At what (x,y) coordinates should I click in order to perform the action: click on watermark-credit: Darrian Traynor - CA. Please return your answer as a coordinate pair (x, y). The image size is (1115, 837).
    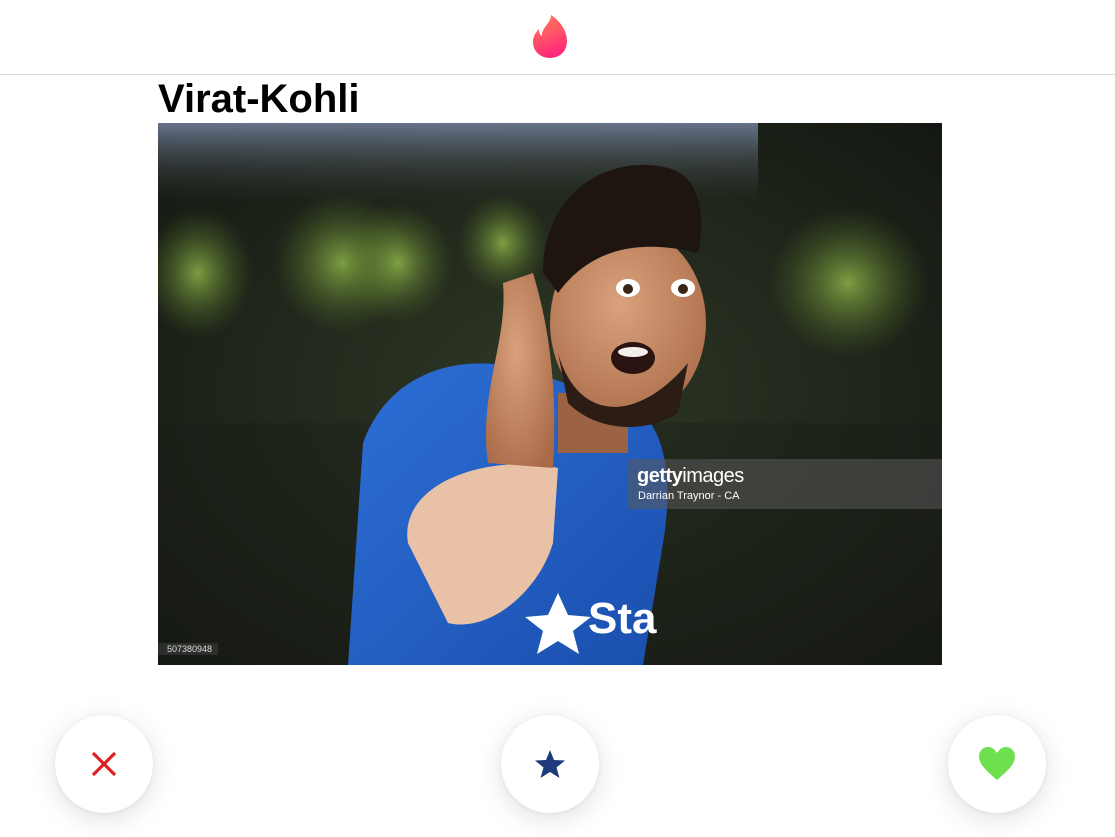
    Looking at the image, I should click on (689, 496).